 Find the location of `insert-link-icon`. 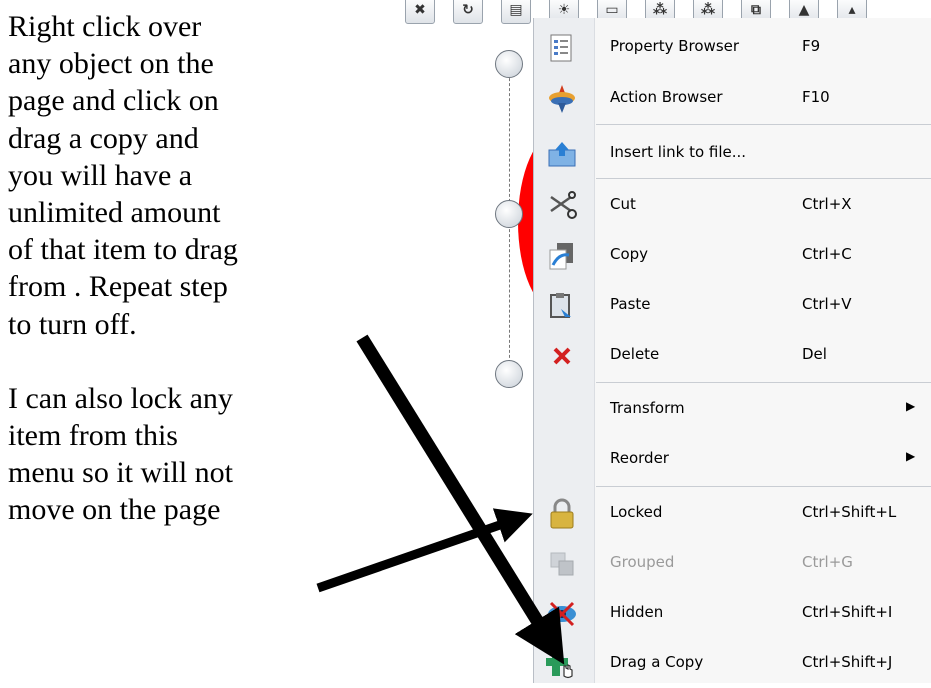

insert-link-icon is located at coordinates (562, 154).